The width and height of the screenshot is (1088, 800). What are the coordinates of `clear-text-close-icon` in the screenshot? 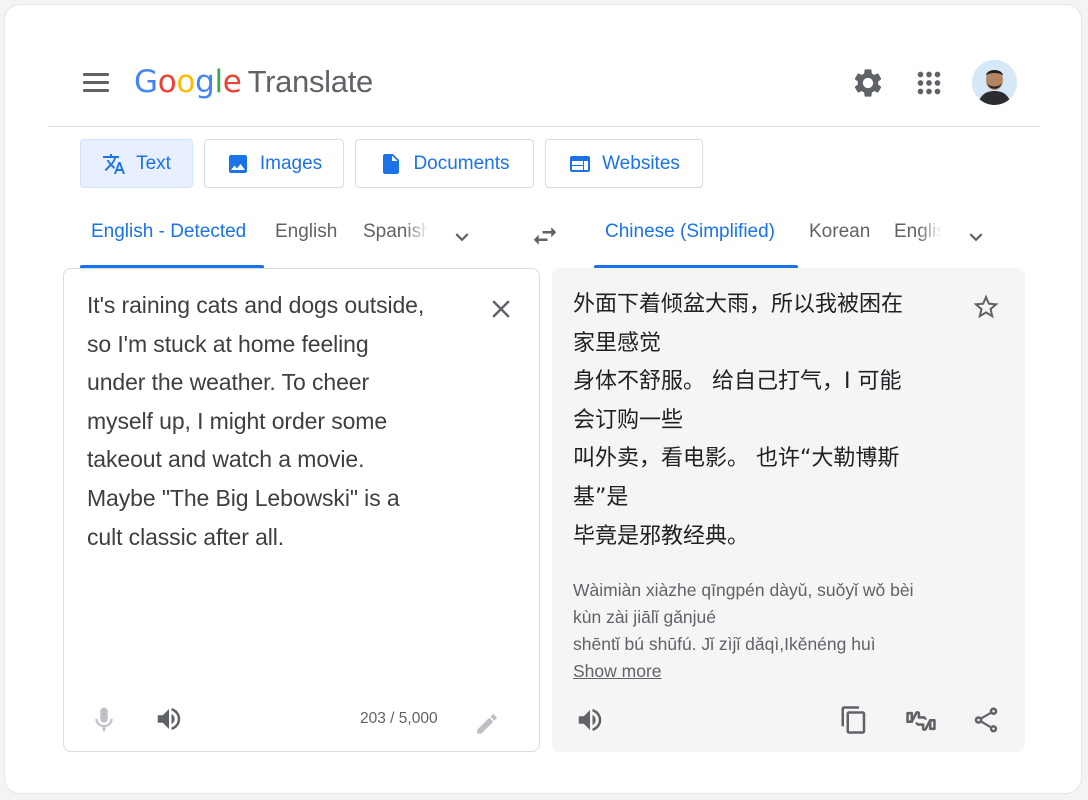 It's located at (501, 309).